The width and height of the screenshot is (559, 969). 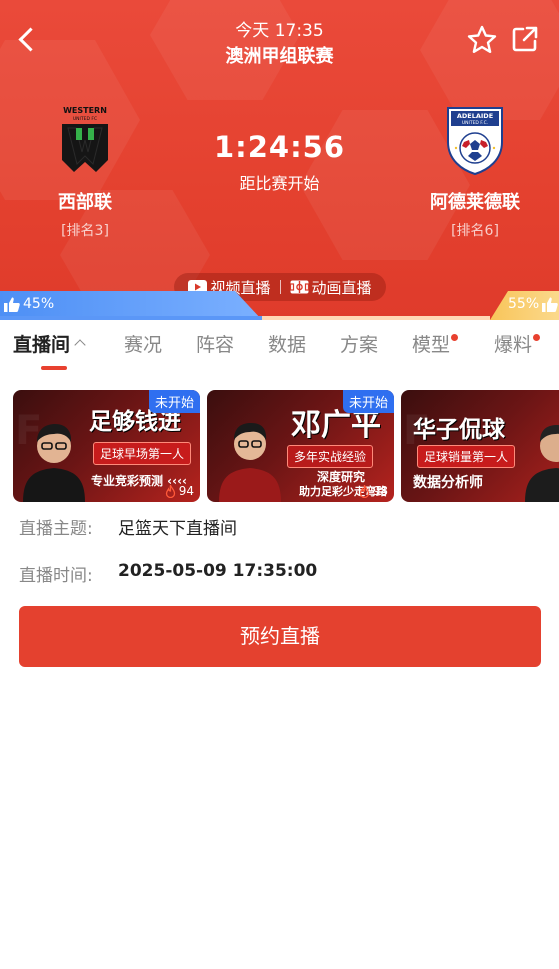 What do you see at coordinates (513, 345) in the screenshot?
I see `tab-label: 爆料` at bounding box center [513, 345].